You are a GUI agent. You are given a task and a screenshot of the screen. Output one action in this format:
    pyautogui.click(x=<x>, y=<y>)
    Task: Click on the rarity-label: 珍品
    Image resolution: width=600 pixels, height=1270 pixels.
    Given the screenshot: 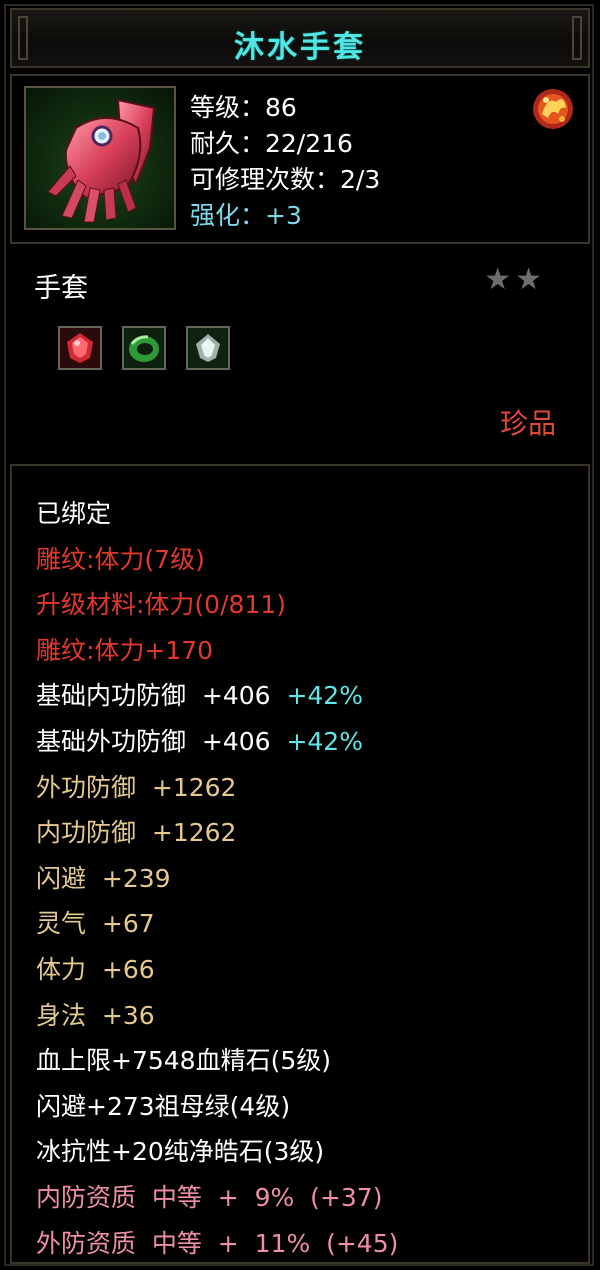 What is the action you would take?
    pyautogui.click(x=527, y=423)
    